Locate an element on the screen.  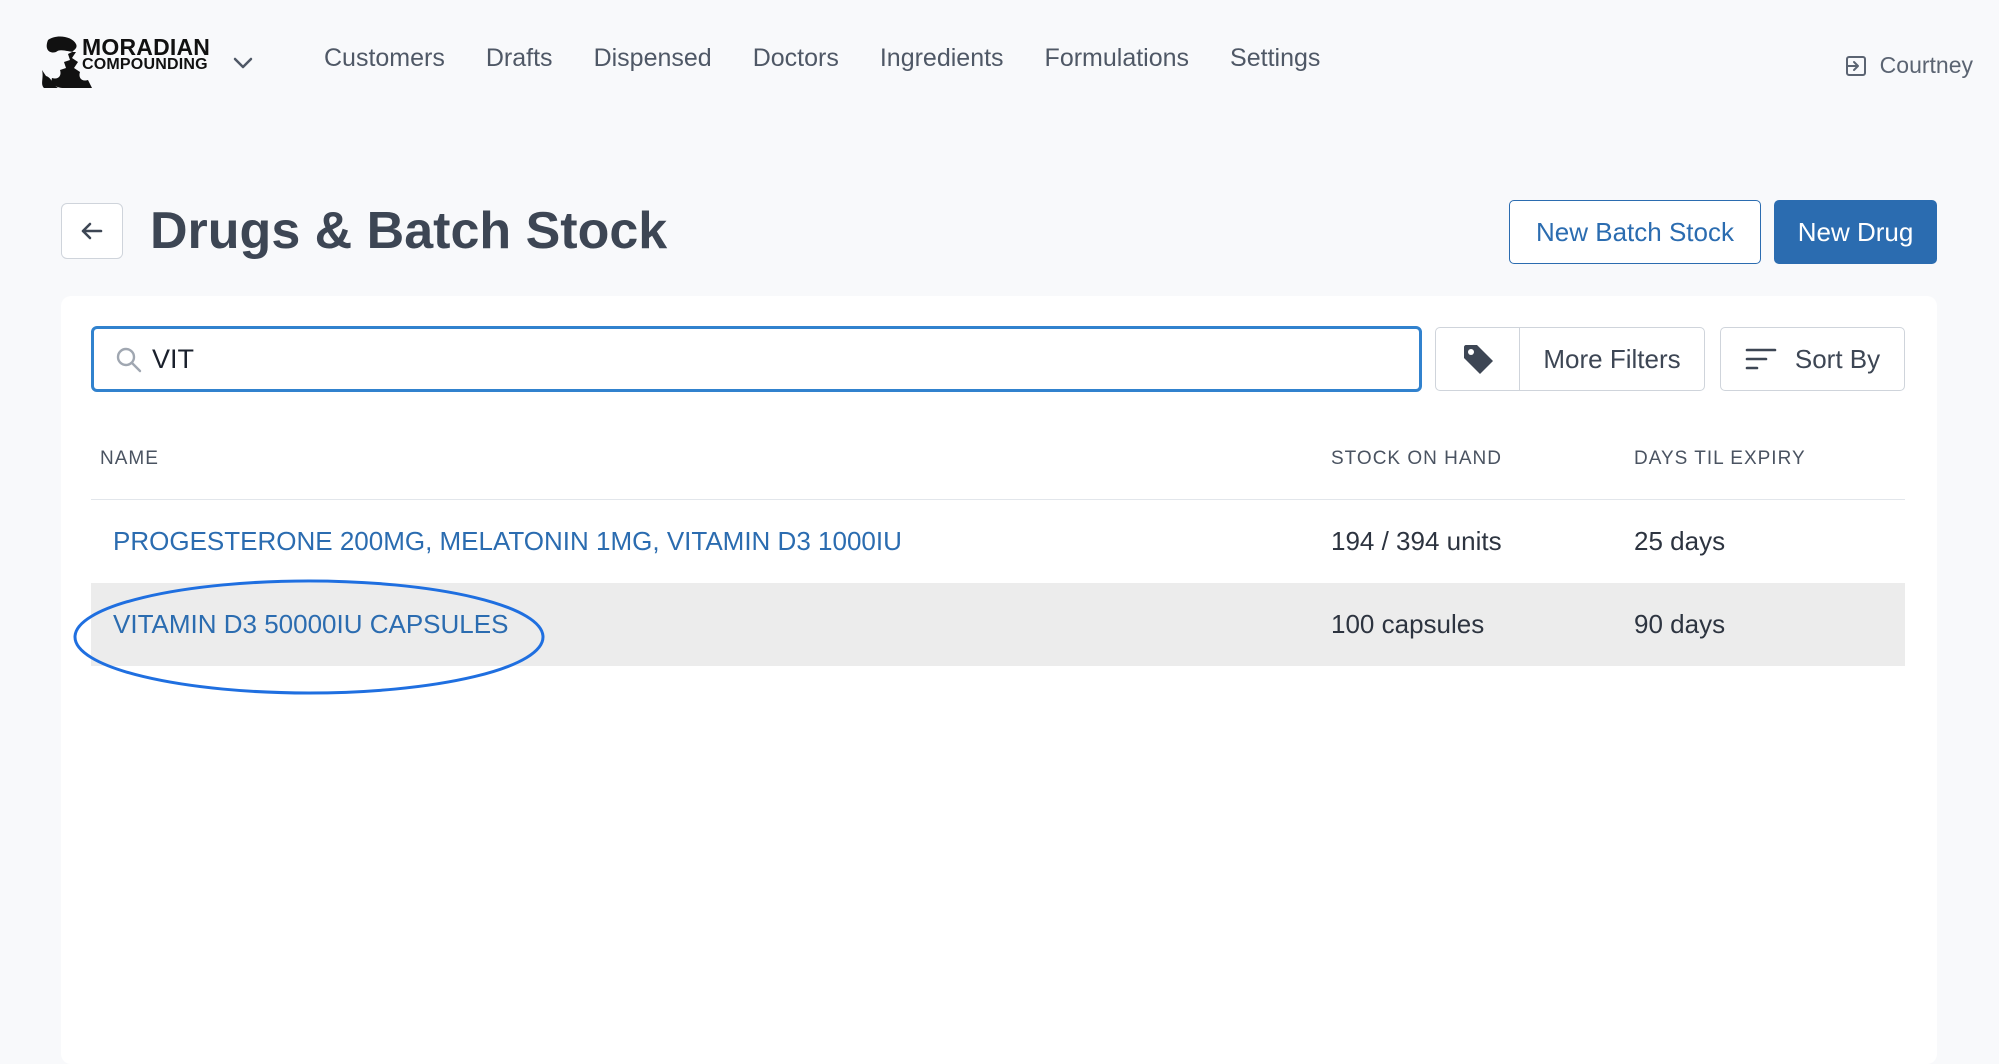
nav-formulations: Formulations is located at coordinates (1117, 58).